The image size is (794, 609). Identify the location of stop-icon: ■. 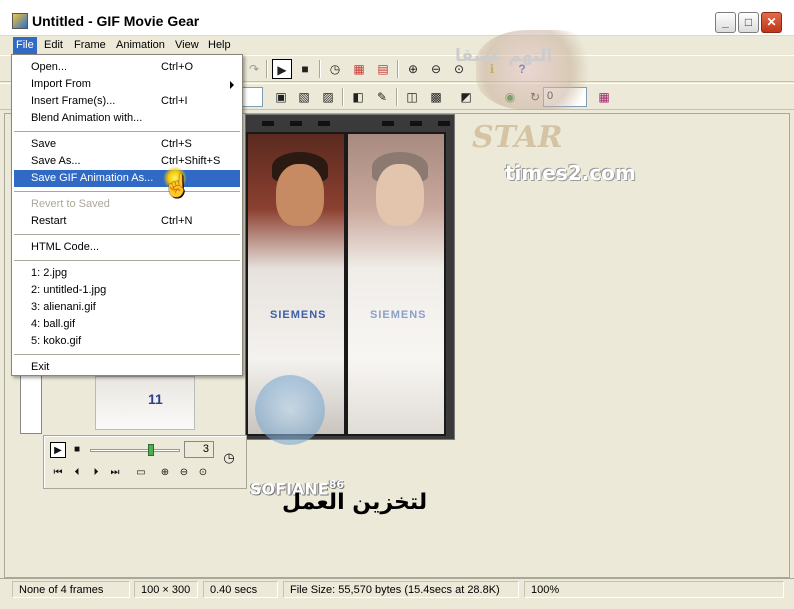
(305, 69).